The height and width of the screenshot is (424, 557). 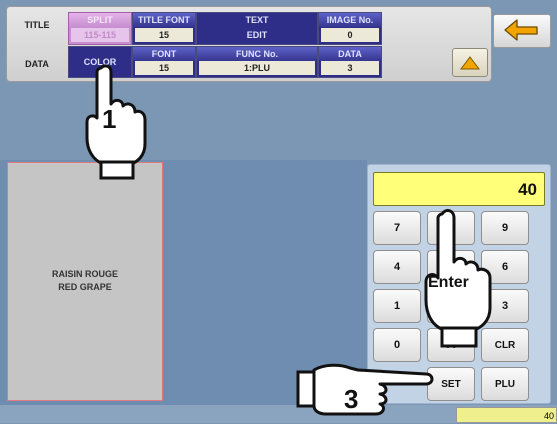 I want to click on text-value: EDIT, so click(x=257, y=35).